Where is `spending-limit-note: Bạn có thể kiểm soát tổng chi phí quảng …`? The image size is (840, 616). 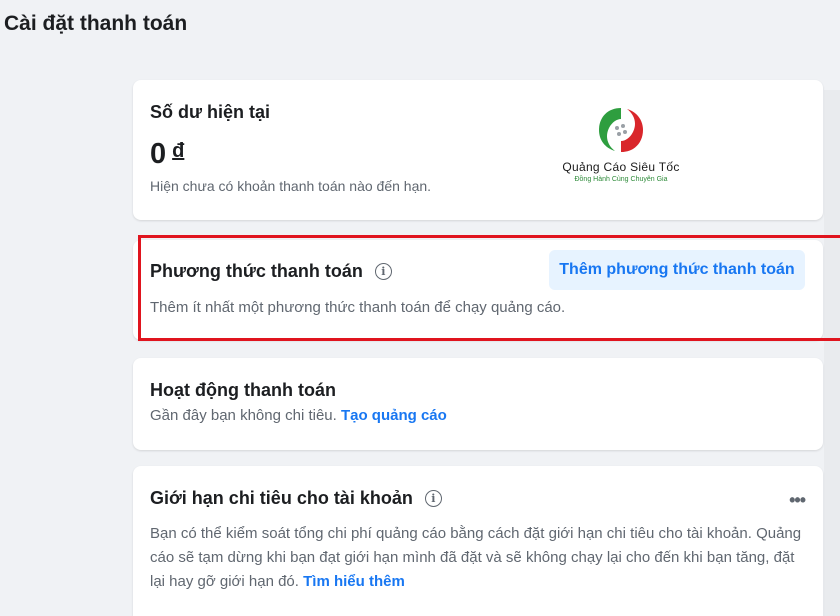
spending-limit-note: Bạn có thể kiểm soát tổng chi phí quảng … is located at coordinates (480, 558).